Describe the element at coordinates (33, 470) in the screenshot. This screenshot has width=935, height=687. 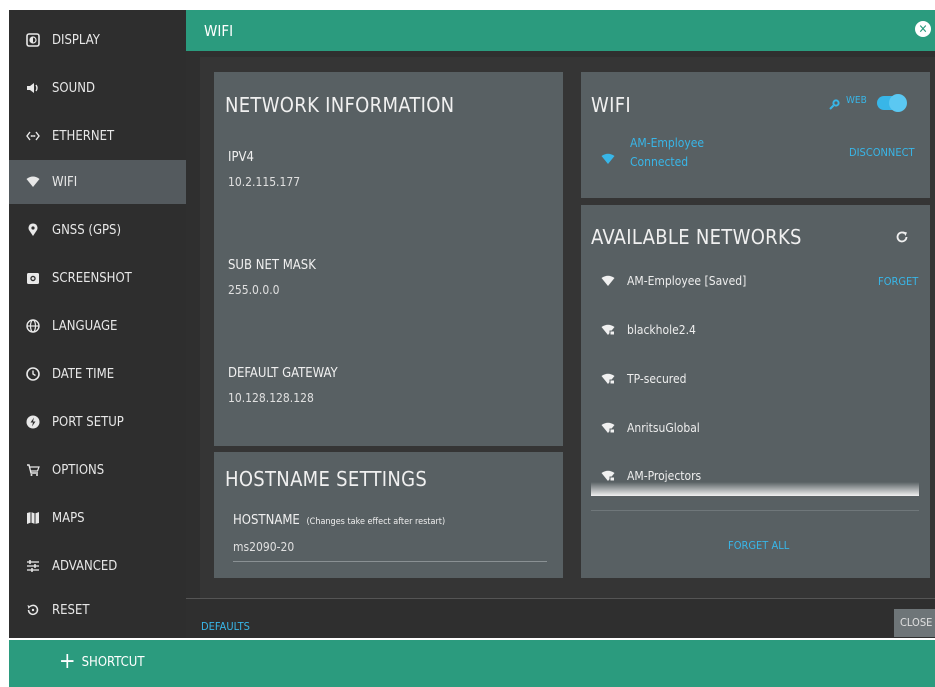
I see `cart-icon` at that location.